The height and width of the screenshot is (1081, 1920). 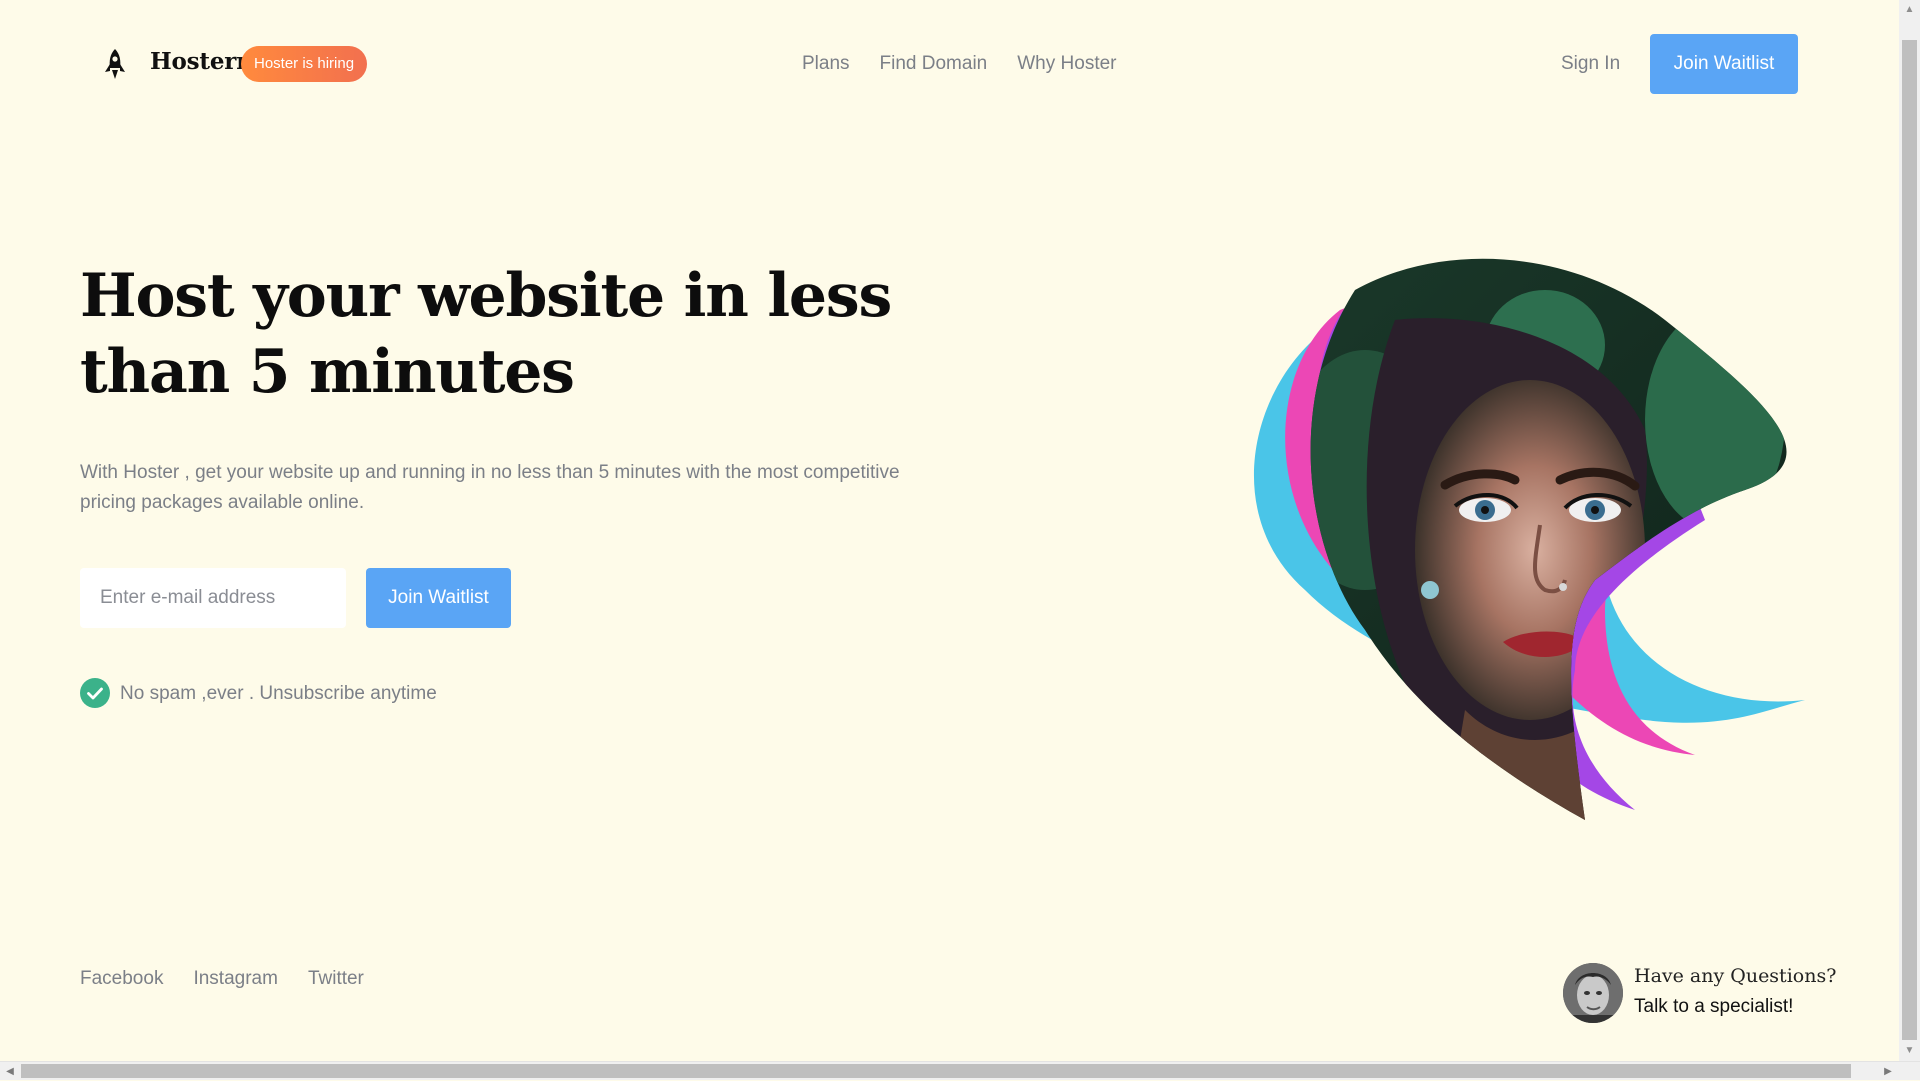 What do you see at coordinates (1066, 64) in the screenshot?
I see `nav-item-why-hoster: Why Hoster` at bounding box center [1066, 64].